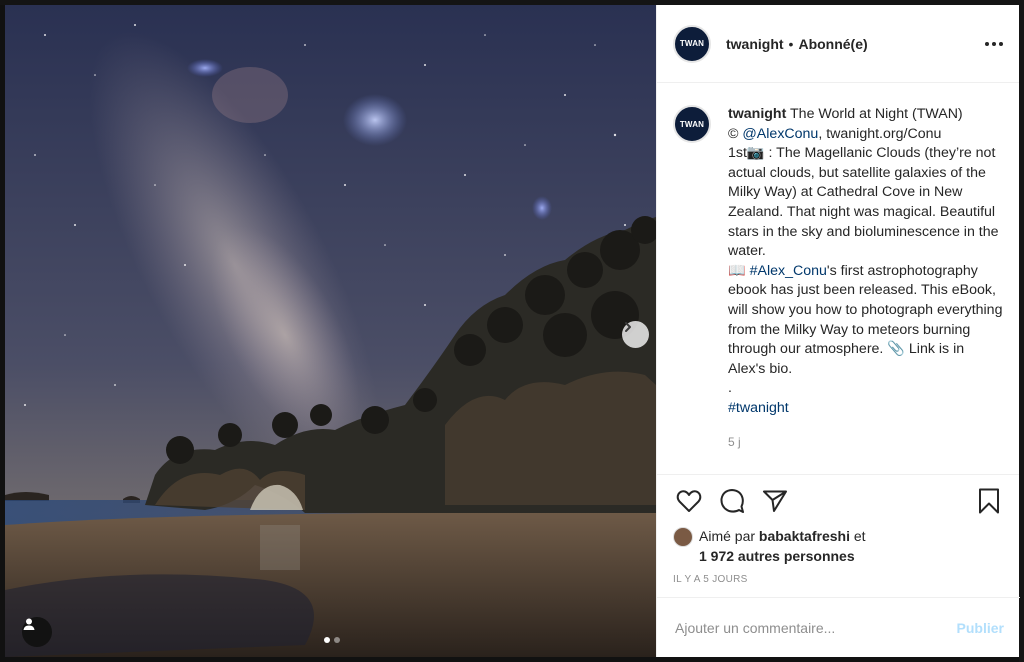  What do you see at coordinates (332, 640) in the screenshot?
I see `carousel-indicator` at bounding box center [332, 640].